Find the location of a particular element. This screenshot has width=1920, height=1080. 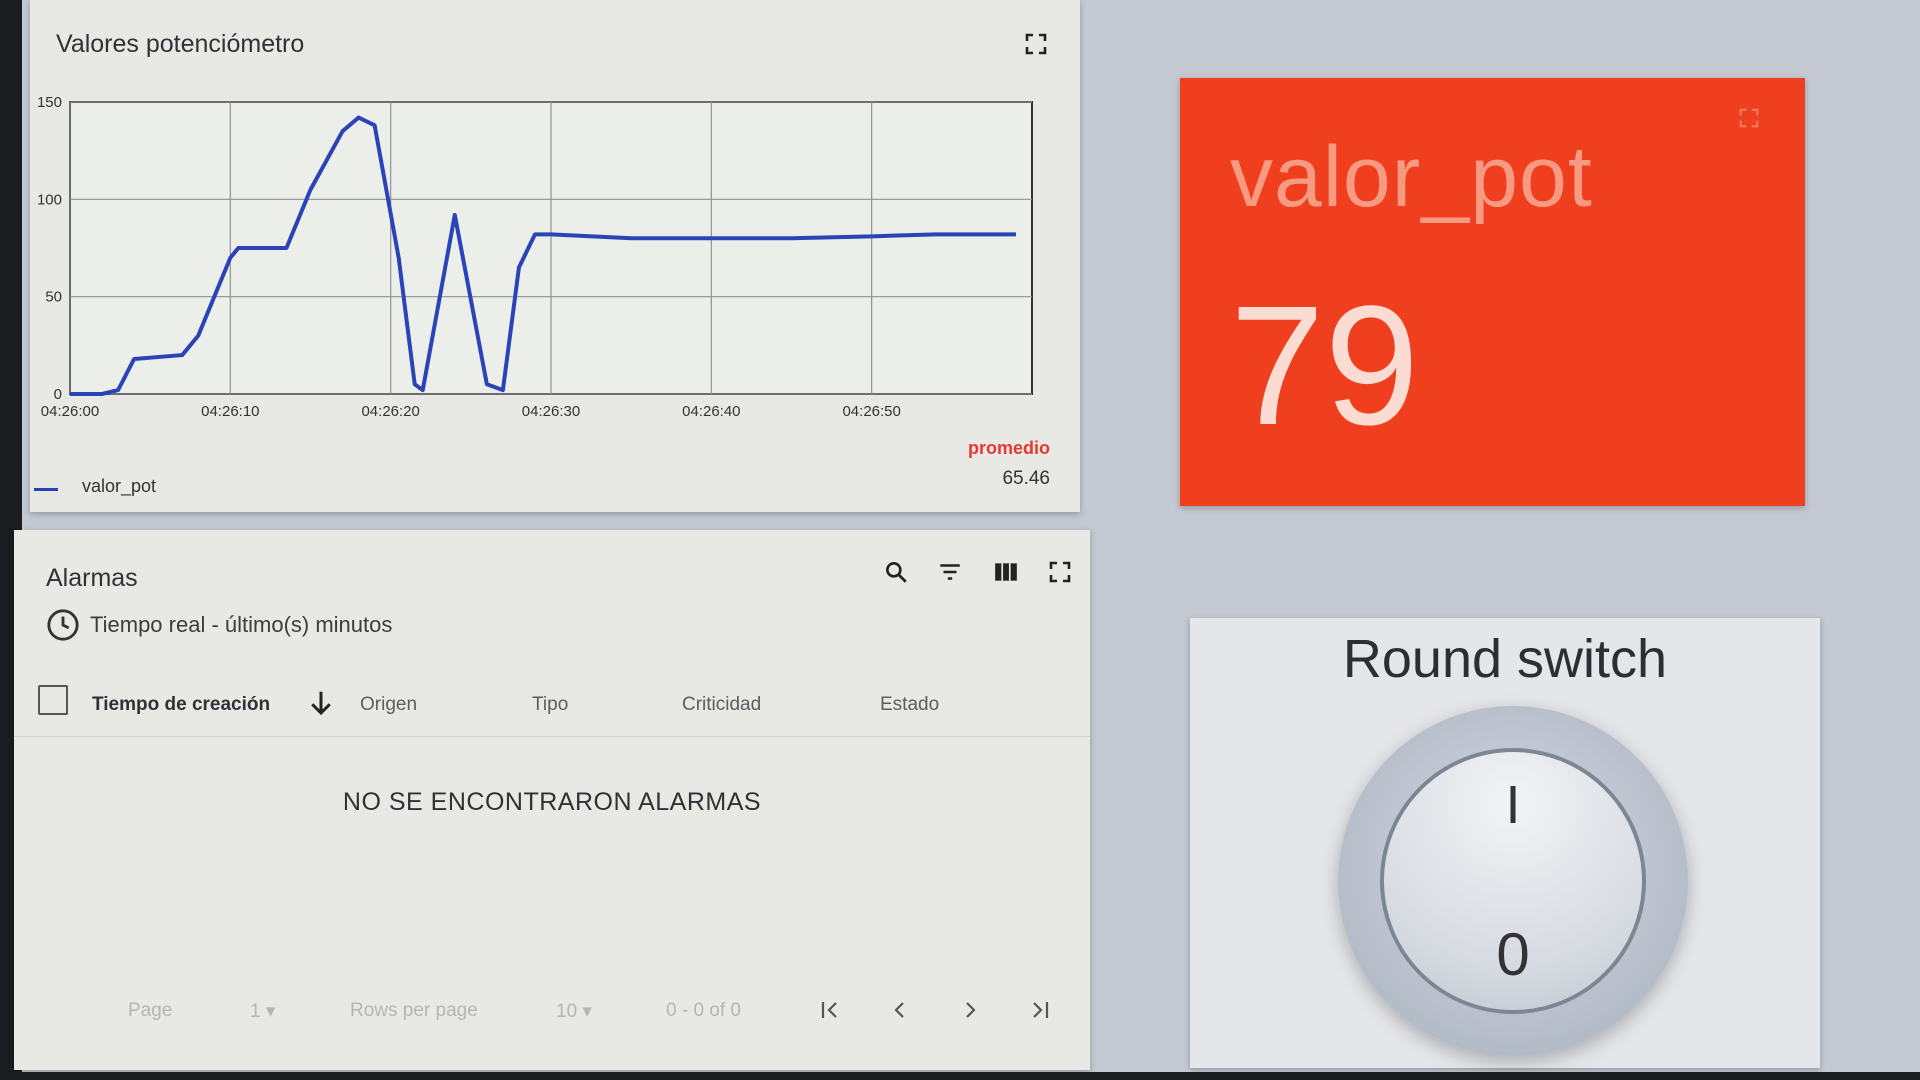

average-value: 65.46 is located at coordinates (1026, 478).